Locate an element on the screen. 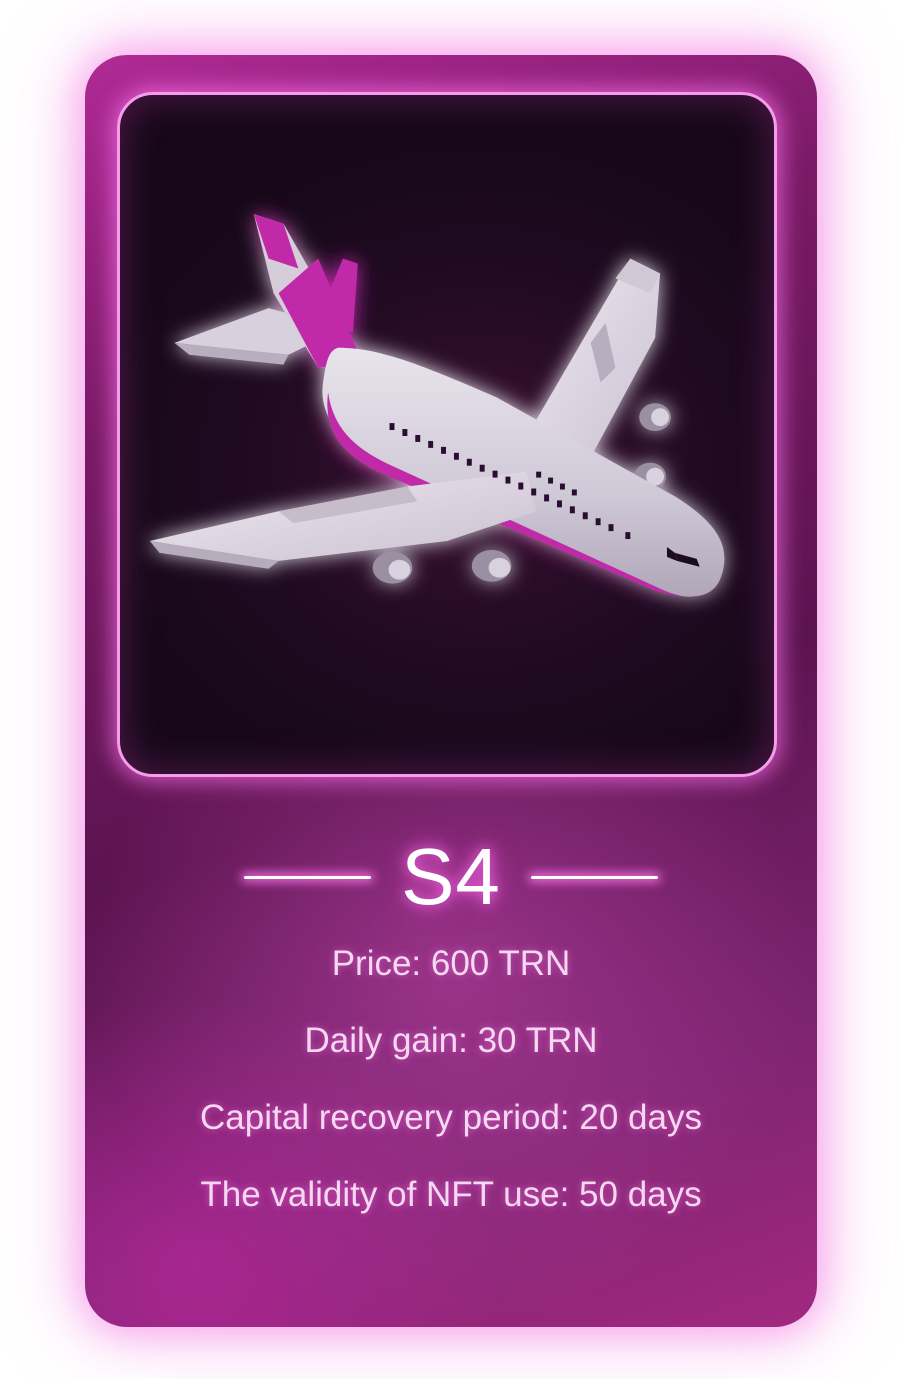  title-divider-right is located at coordinates (594, 877).